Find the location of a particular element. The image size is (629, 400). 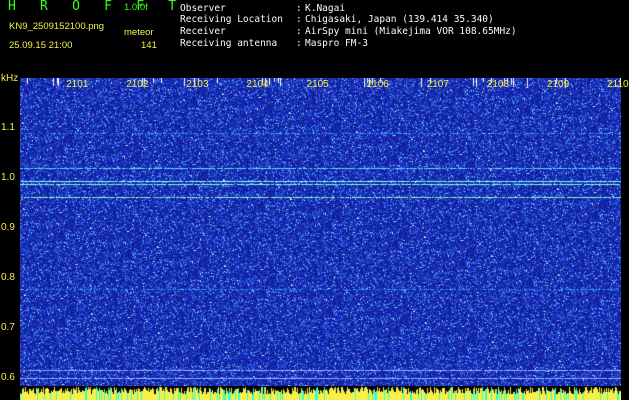

x-tick-label: 2107 is located at coordinates (437, 84).